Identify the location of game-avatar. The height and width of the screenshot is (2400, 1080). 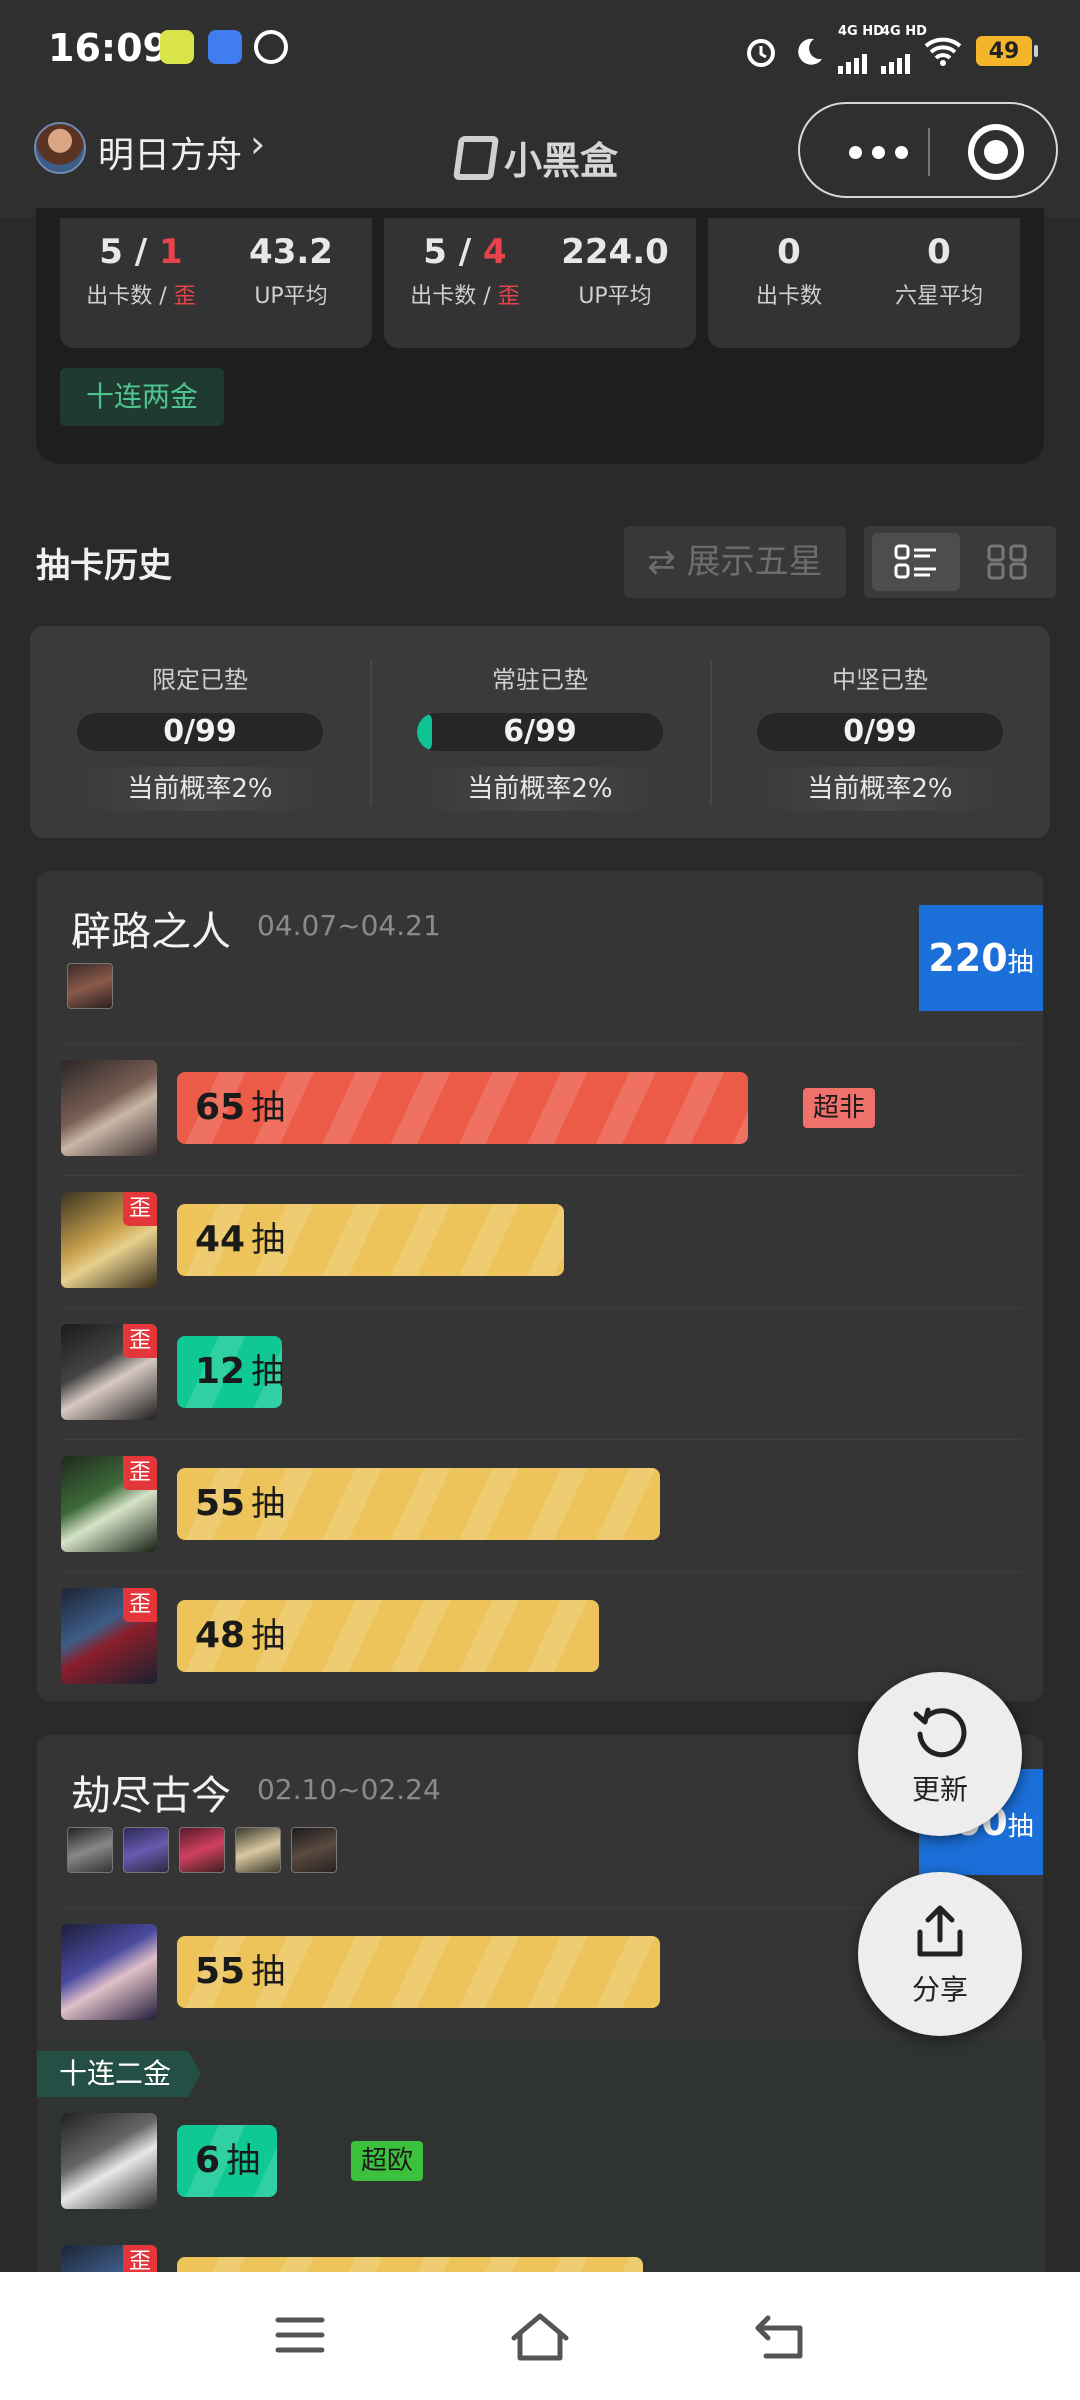
(60, 148).